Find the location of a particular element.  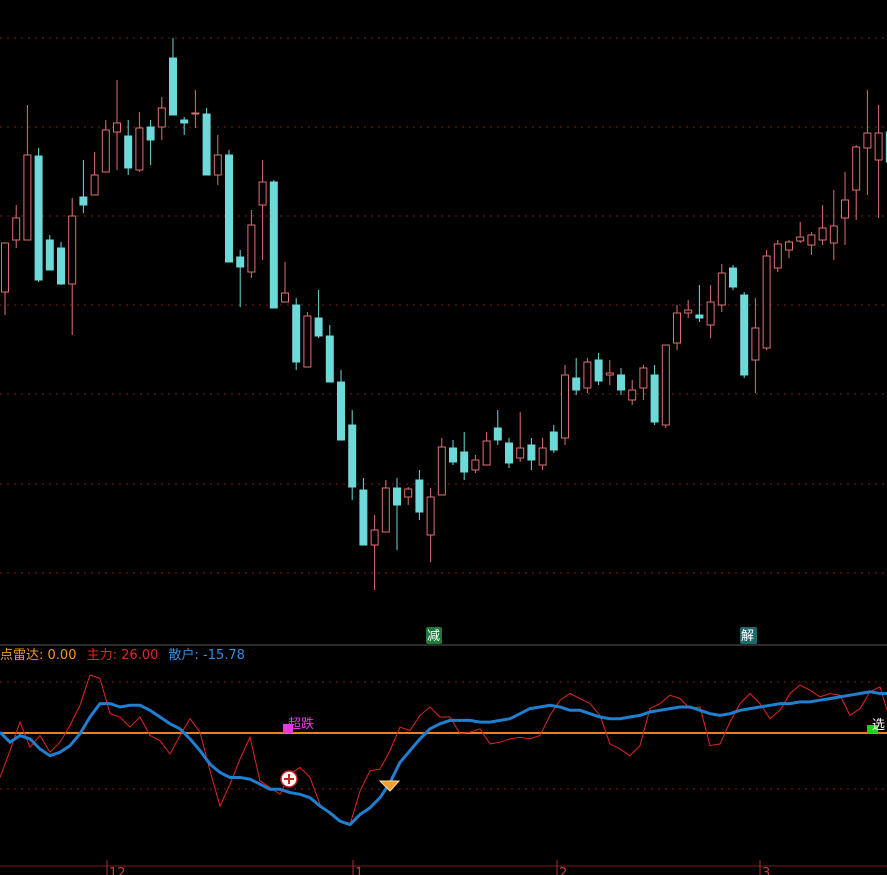

x-tick-label: 1 is located at coordinates (359, 870).